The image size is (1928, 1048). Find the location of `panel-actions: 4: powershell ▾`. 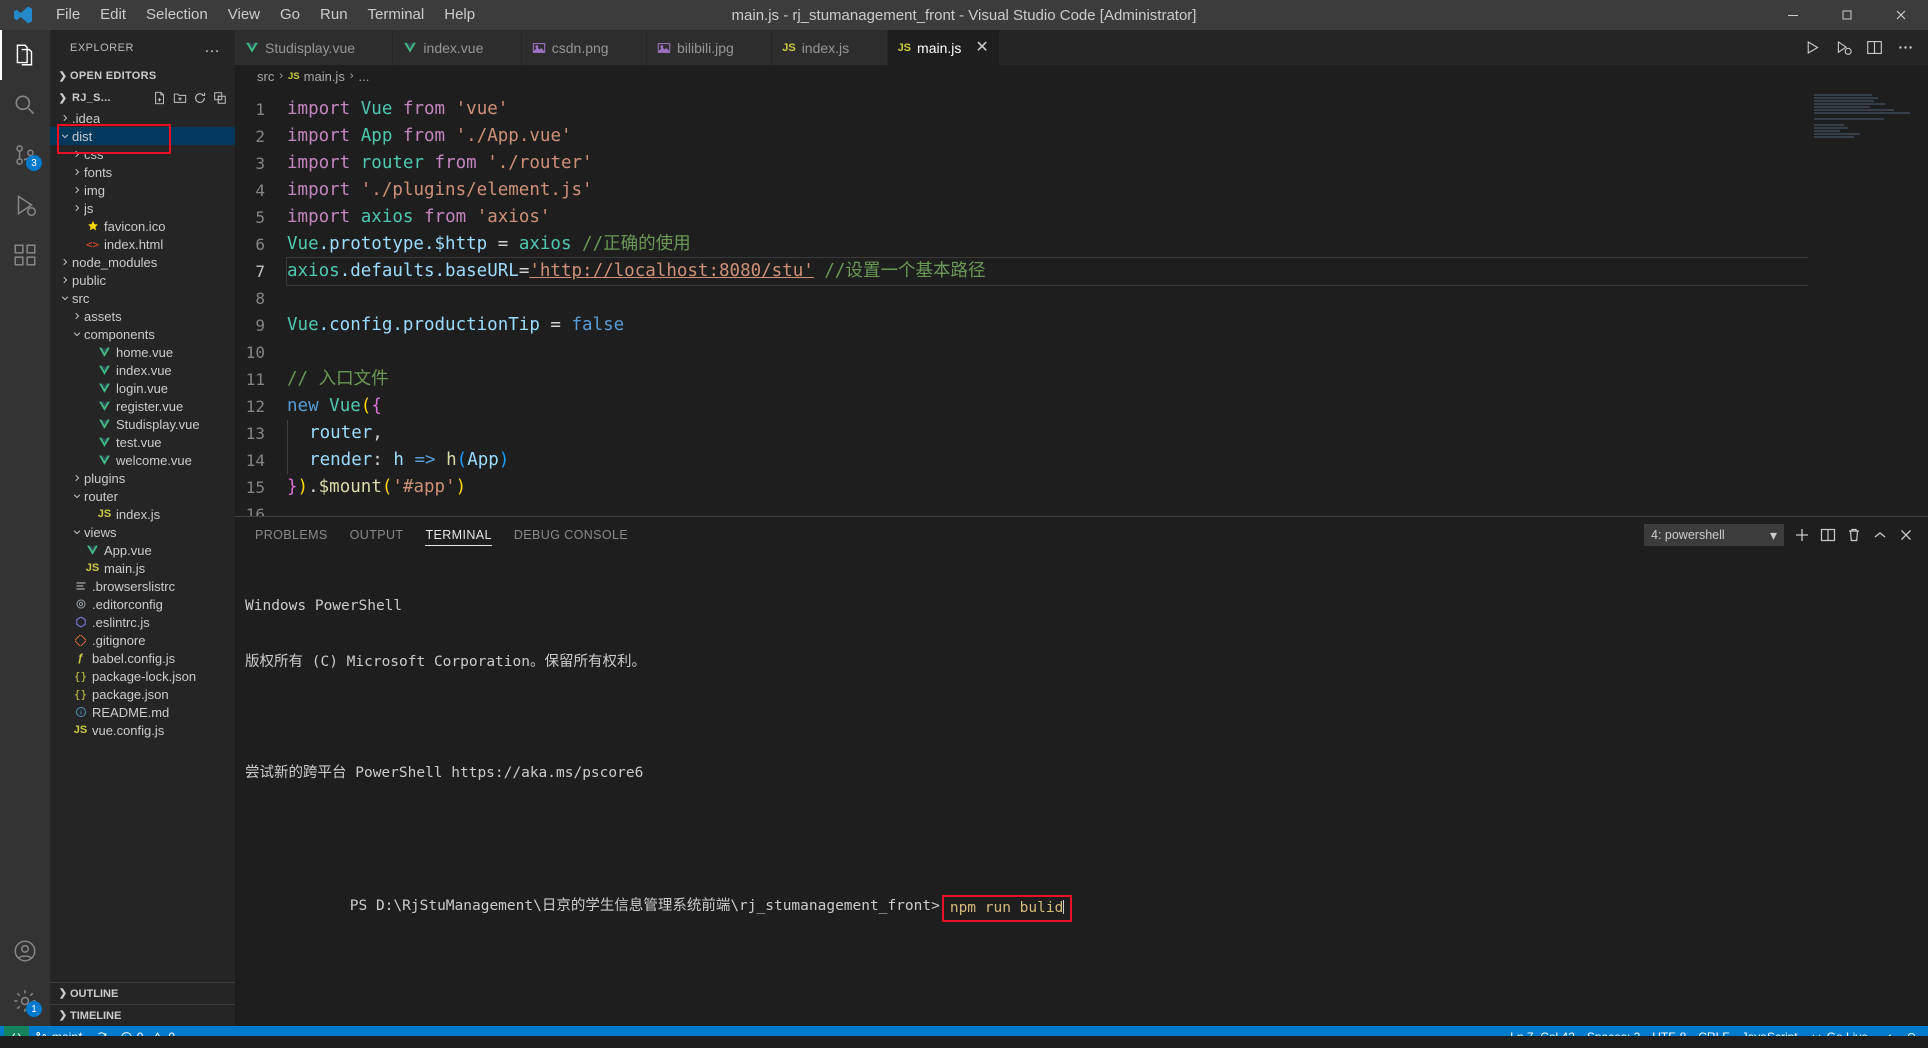

panel-actions: 4: powershell ▾ is located at coordinates (1786, 534).